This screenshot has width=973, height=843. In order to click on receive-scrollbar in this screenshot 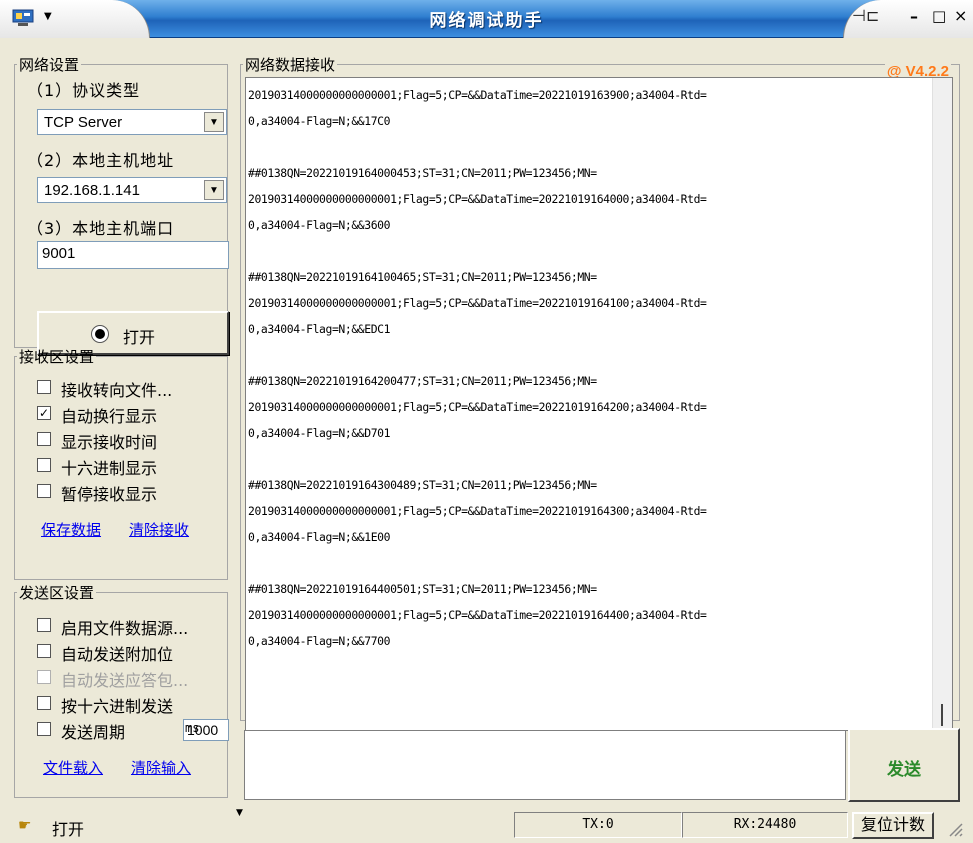, I will do `click(942, 404)`.